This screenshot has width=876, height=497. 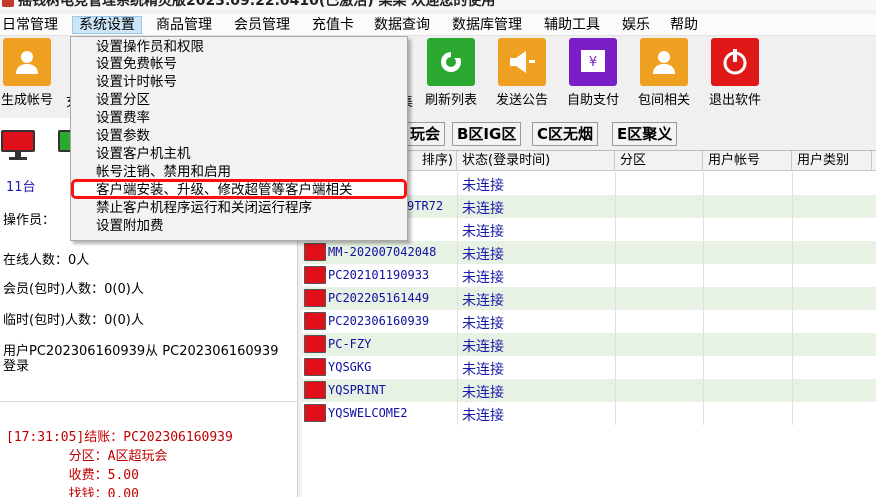 I want to click on dropdown-item: 设置计时帐号, so click(x=136, y=82).